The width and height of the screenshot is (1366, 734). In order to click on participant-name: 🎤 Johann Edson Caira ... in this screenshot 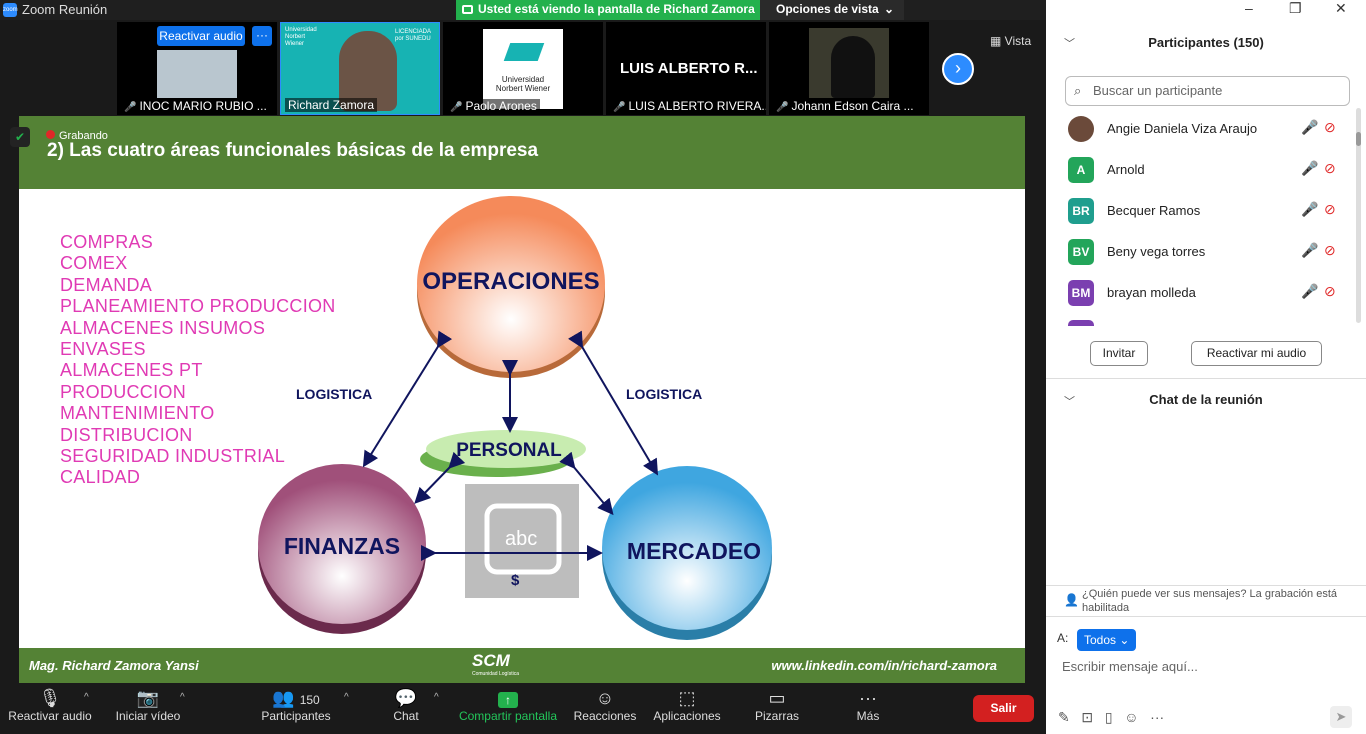, I will do `click(845, 106)`.